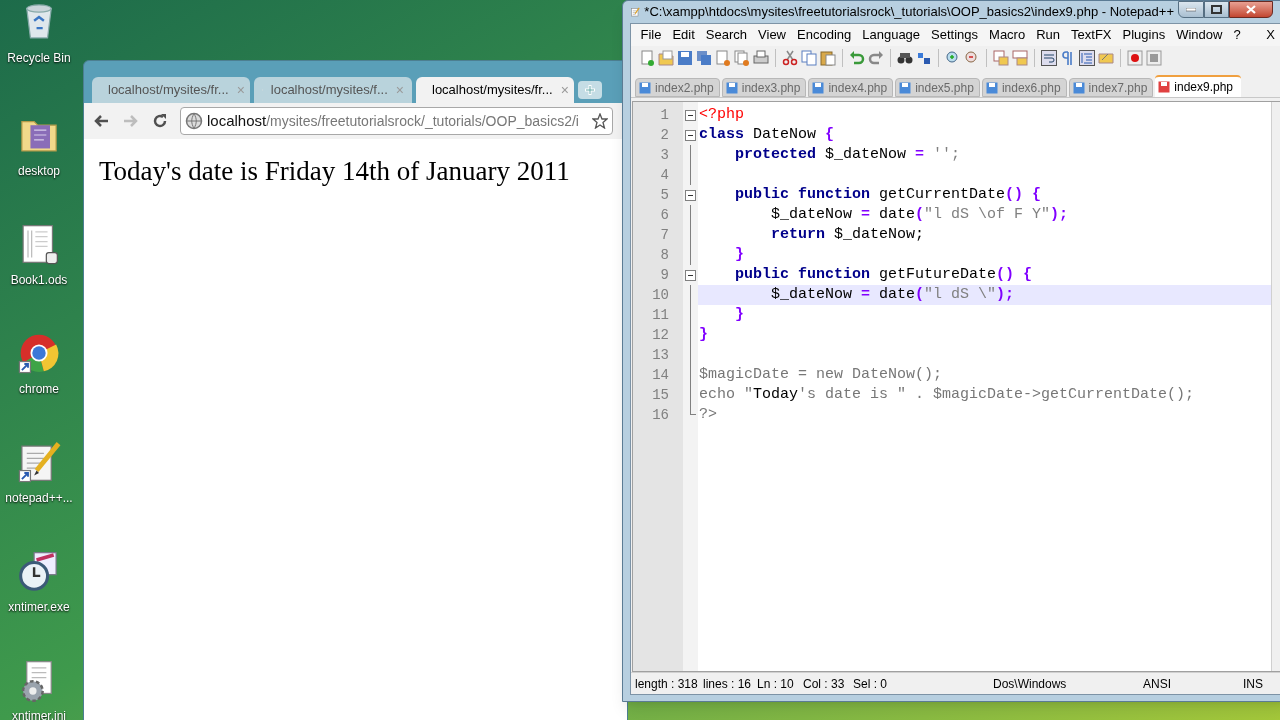  What do you see at coordinates (39, 171) in the screenshot?
I see `desktop-icon-label: desktop` at bounding box center [39, 171].